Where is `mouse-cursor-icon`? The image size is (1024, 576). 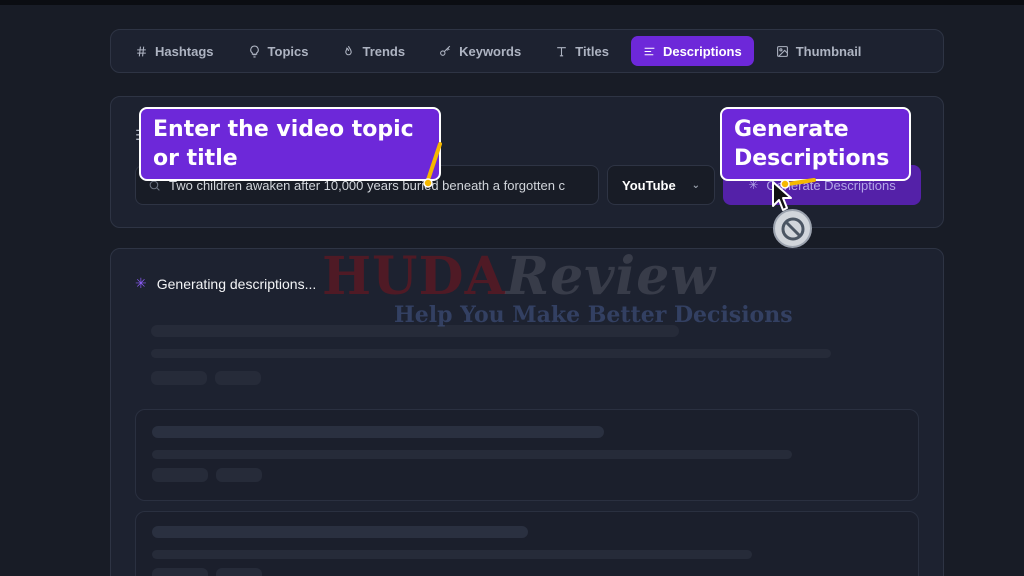
mouse-cursor-icon is located at coordinates (782, 196).